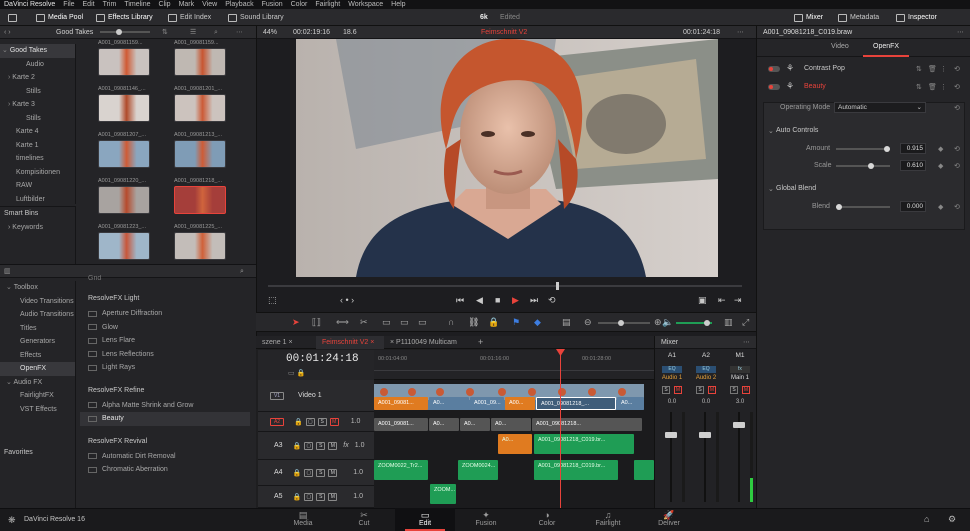 The image size is (970, 531). I want to click on menu-item-2: Edit, so click(89, 4).